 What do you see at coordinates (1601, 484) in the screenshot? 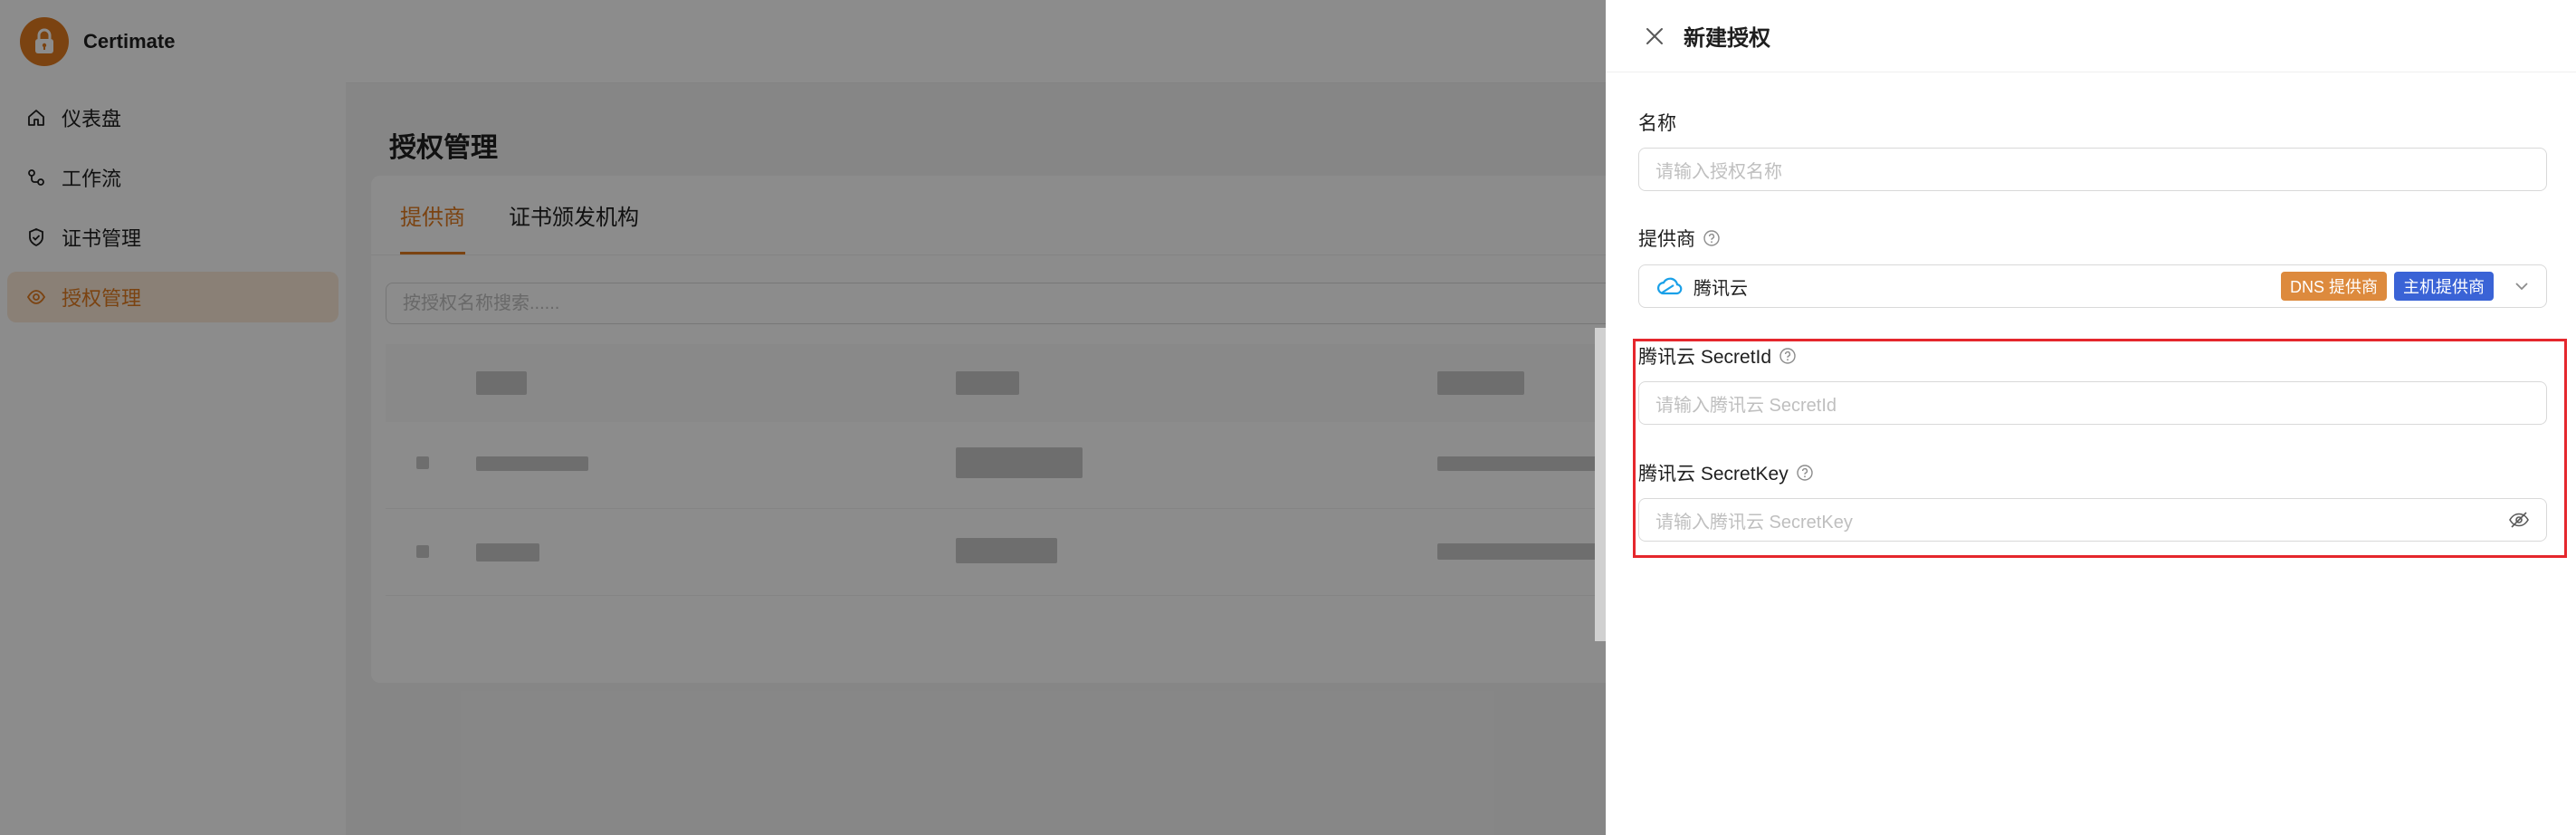
I see `scrollbar-thumb` at bounding box center [1601, 484].